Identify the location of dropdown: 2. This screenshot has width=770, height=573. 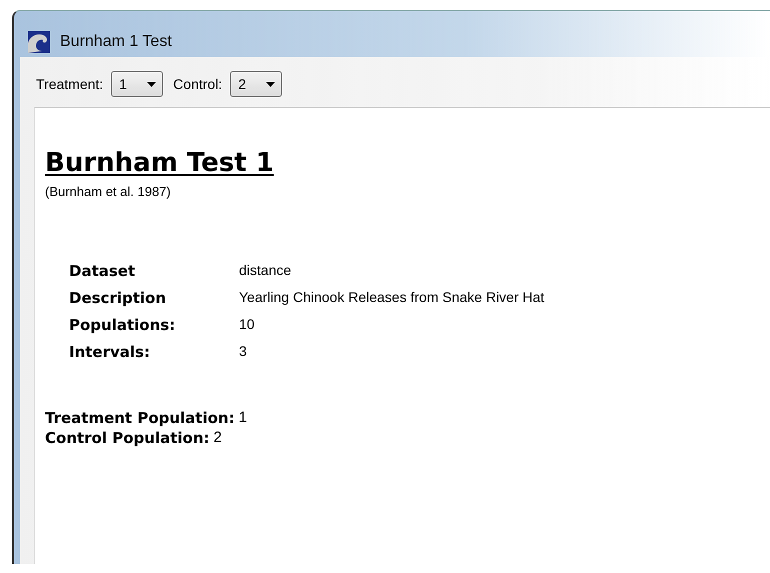
(256, 84).